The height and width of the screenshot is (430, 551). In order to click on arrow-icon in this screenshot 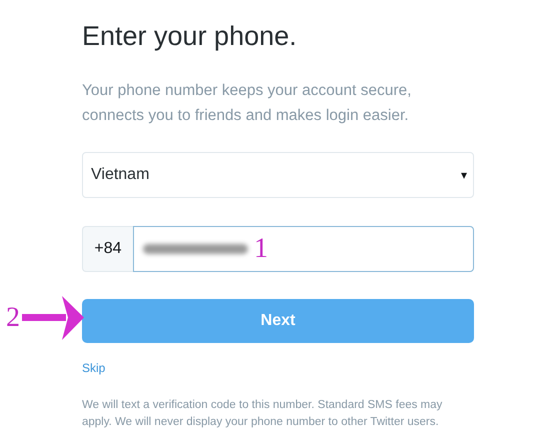, I will do `click(53, 318)`.